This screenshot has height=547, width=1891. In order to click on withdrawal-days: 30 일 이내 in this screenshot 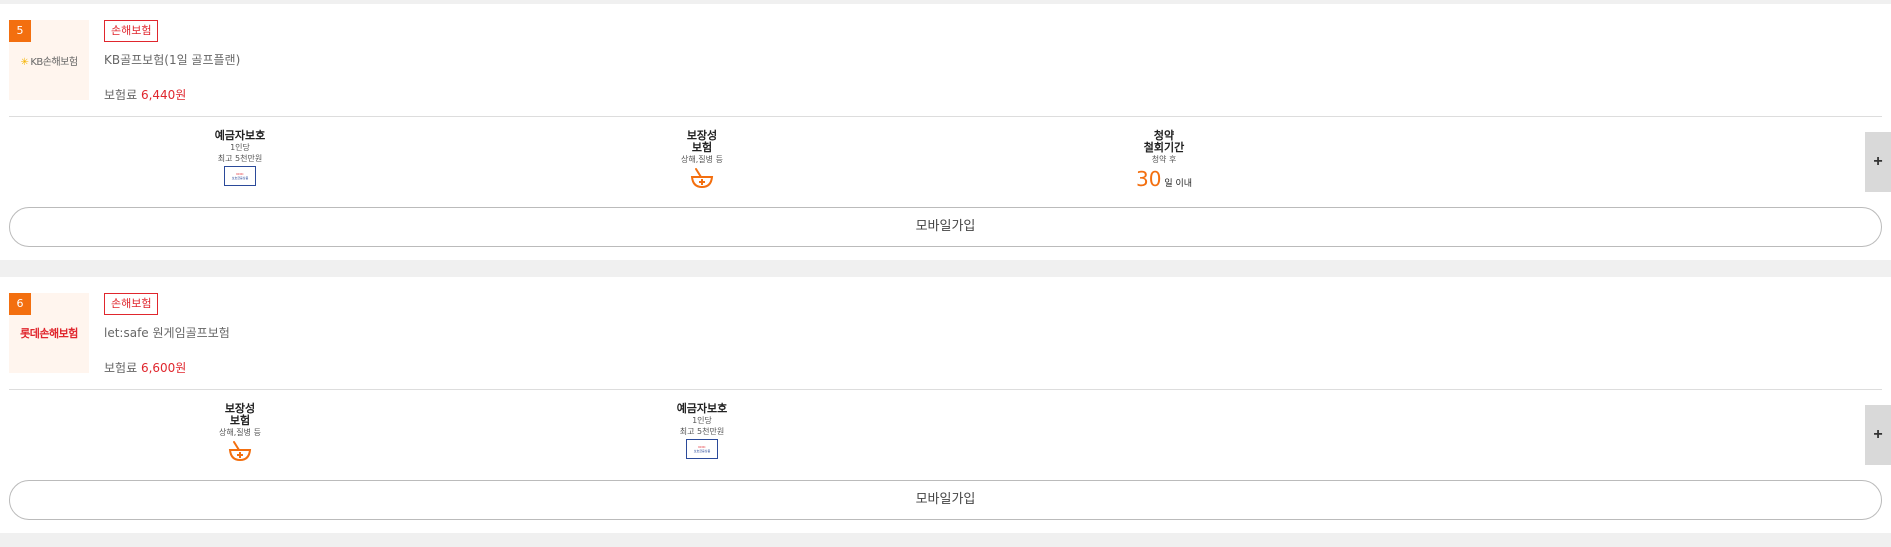, I will do `click(1164, 179)`.